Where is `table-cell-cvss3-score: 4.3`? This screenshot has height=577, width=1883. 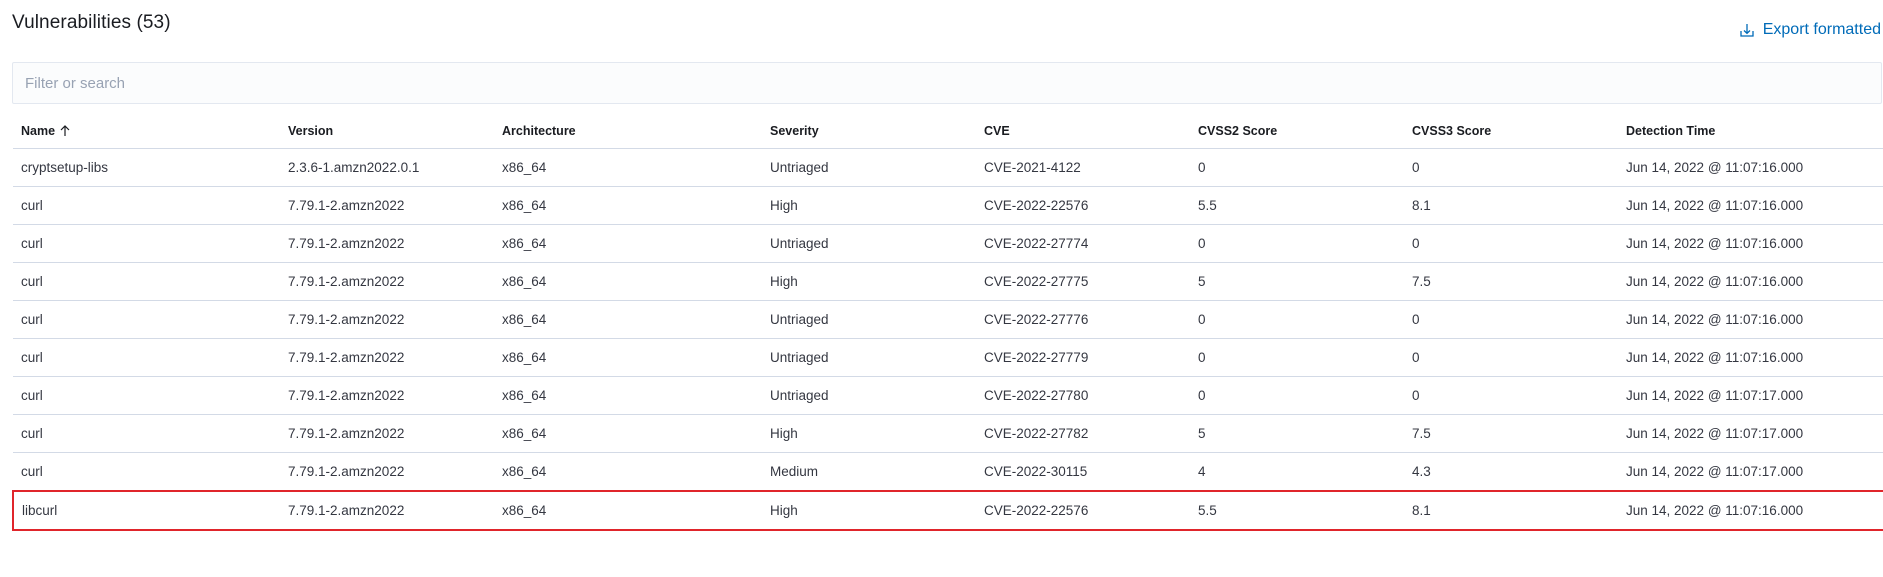 table-cell-cvss3-score: 4.3 is located at coordinates (1511, 472).